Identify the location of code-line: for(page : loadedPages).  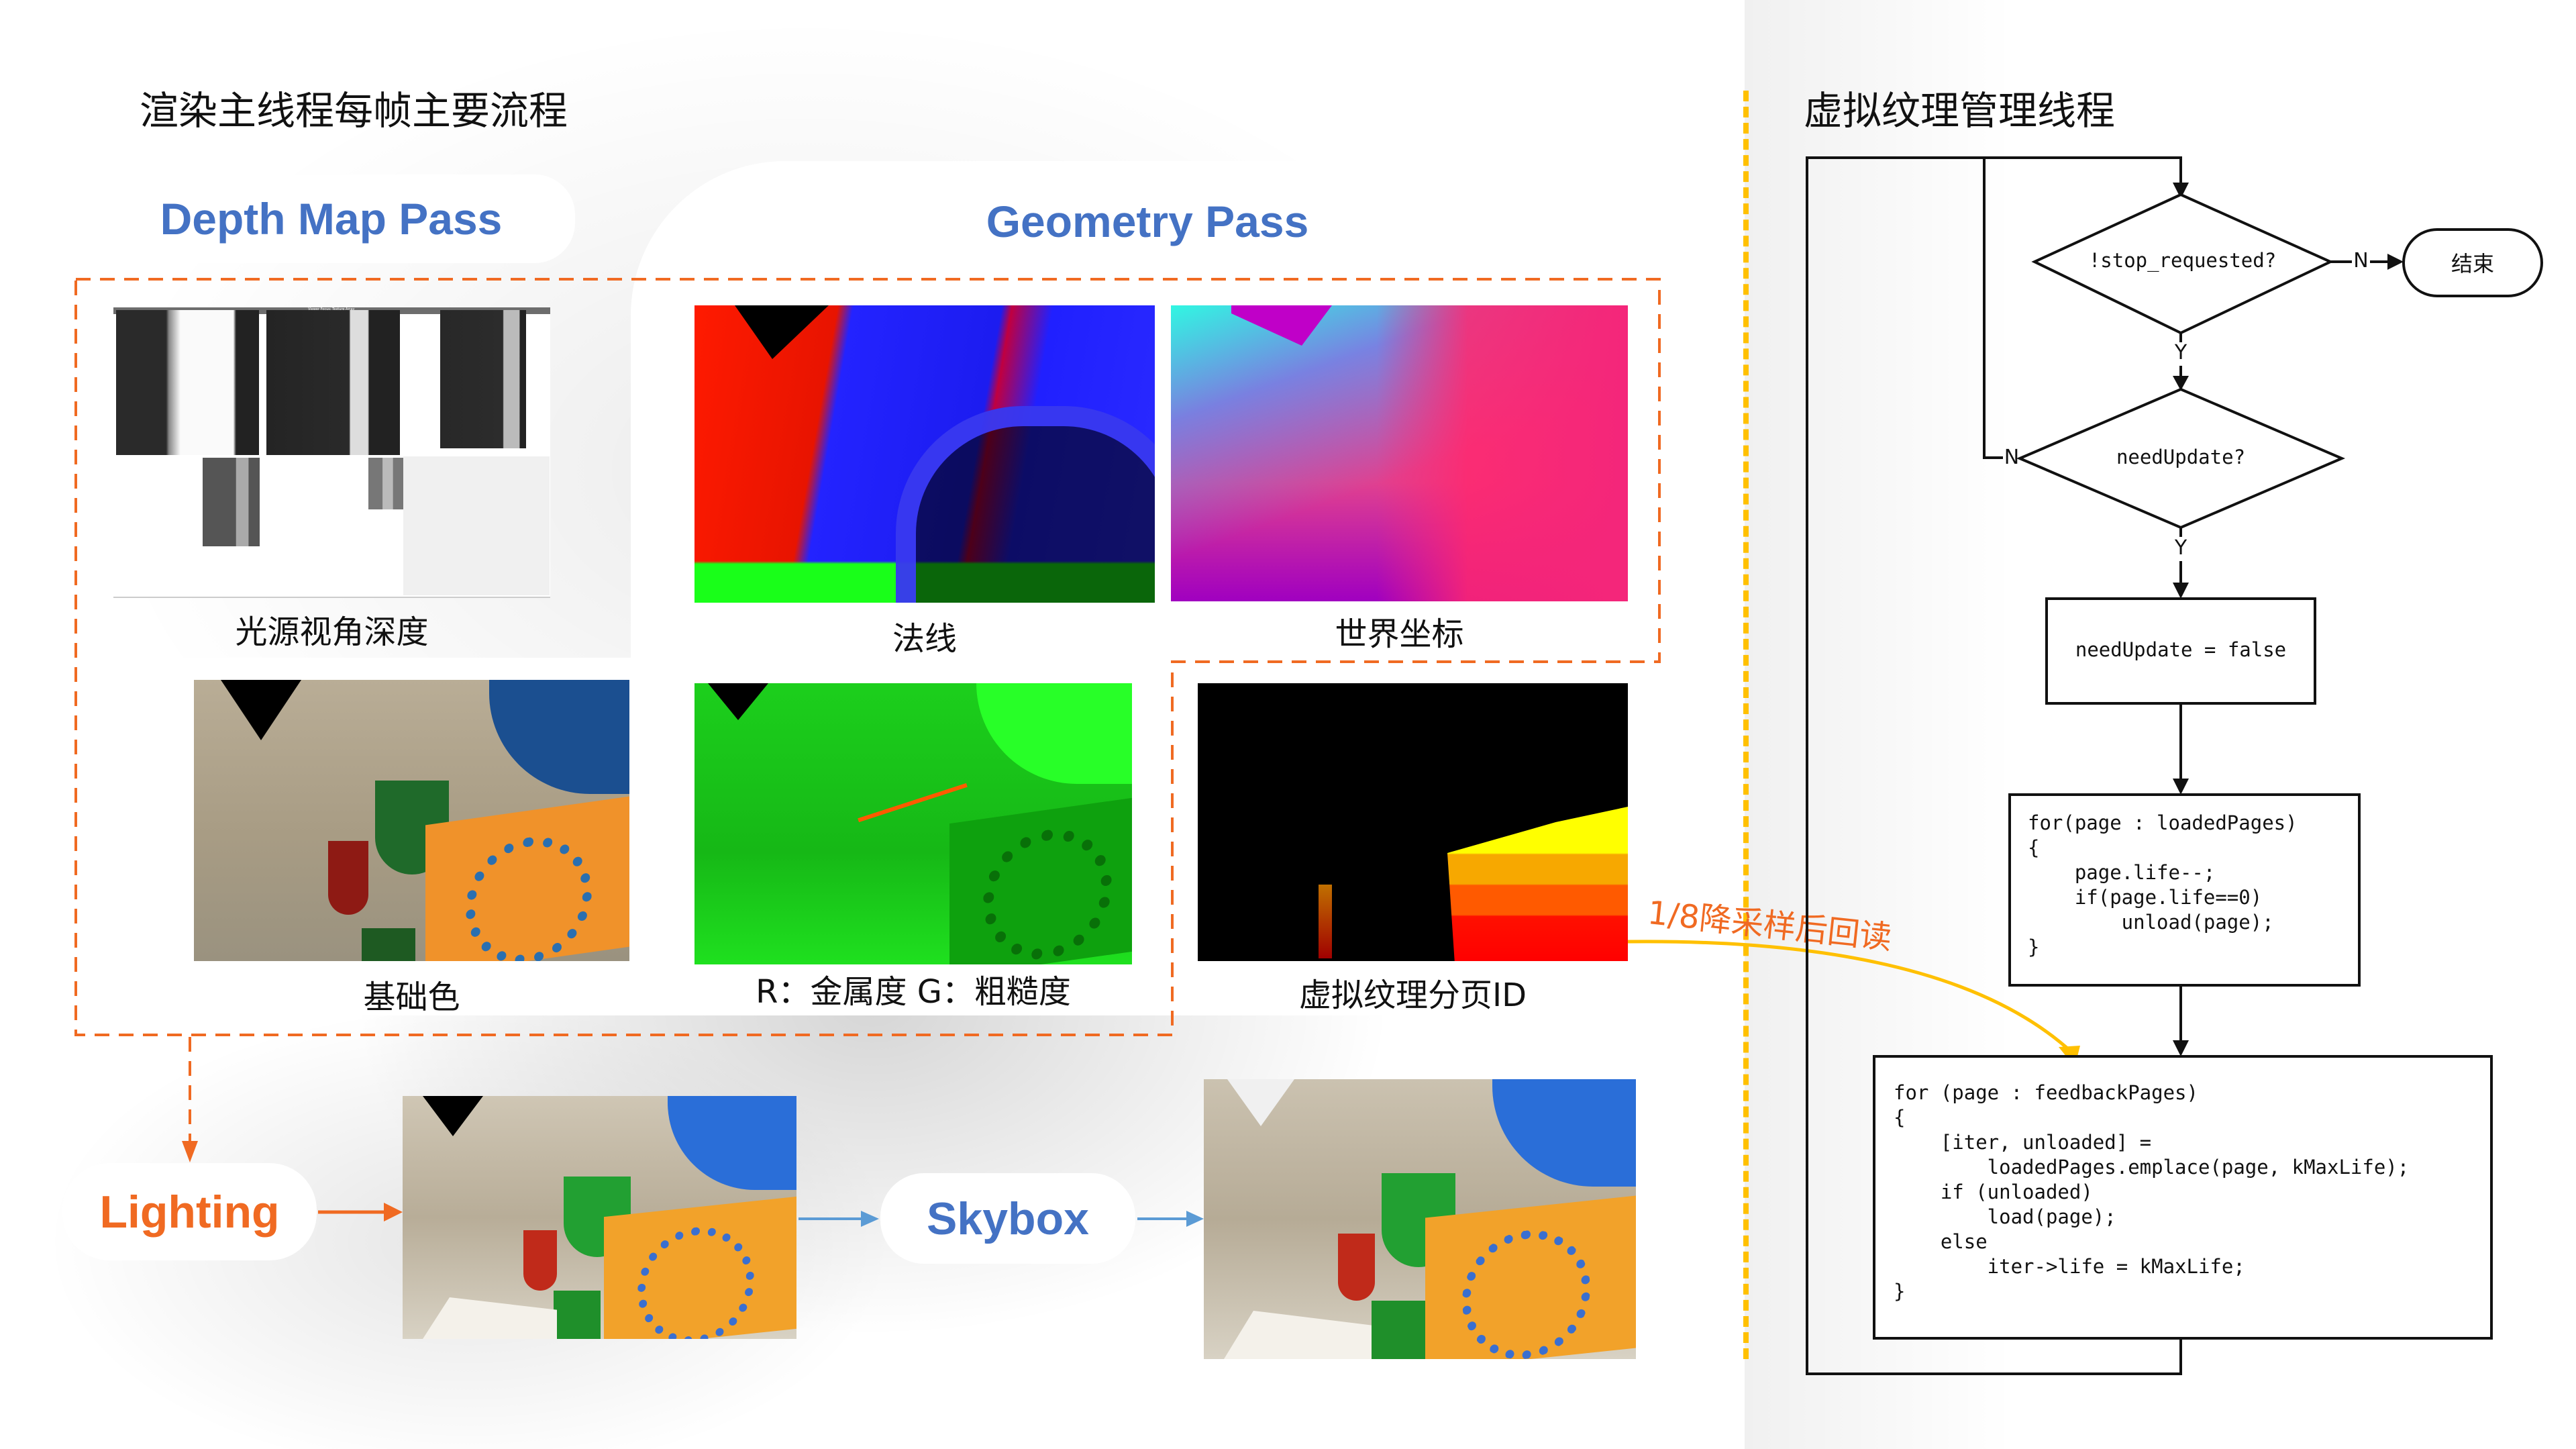
(2163, 822).